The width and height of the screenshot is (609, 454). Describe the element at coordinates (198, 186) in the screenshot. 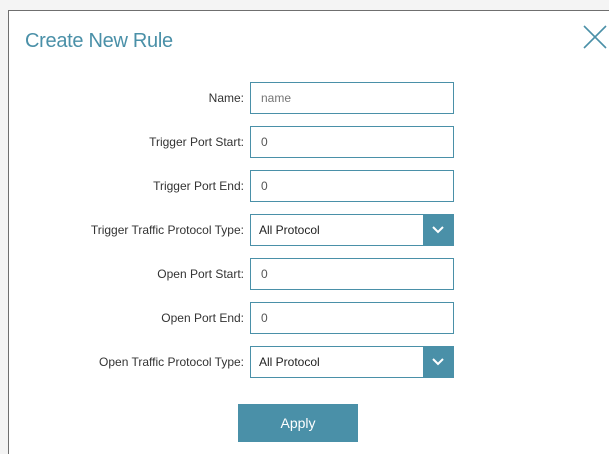

I see `trigger-port-end-label: Trigger Port End:` at that location.